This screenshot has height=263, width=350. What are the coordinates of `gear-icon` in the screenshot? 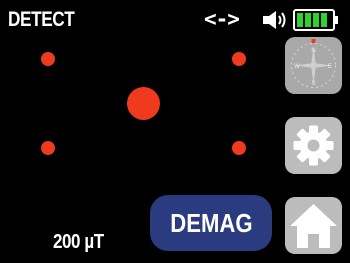 It's located at (313, 145).